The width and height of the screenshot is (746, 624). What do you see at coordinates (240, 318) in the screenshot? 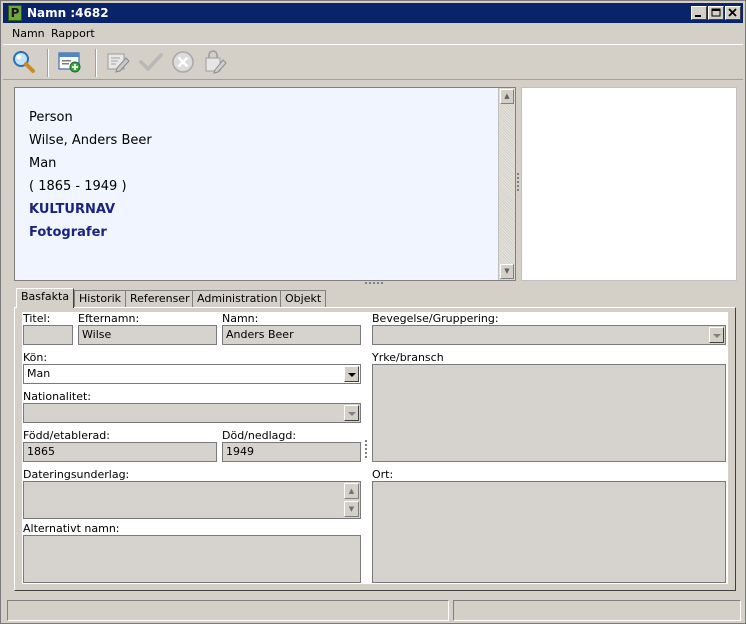
I see `namn-label: Namn:` at bounding box center [240, 318].